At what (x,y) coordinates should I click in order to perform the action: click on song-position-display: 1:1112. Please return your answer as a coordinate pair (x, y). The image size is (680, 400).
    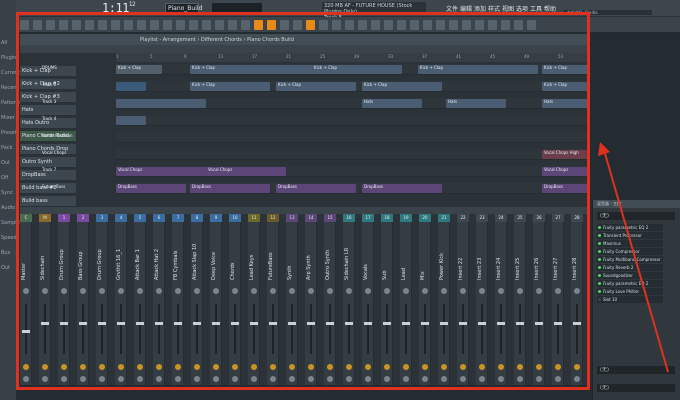
    Looking at the image, I should click on (119, 8).